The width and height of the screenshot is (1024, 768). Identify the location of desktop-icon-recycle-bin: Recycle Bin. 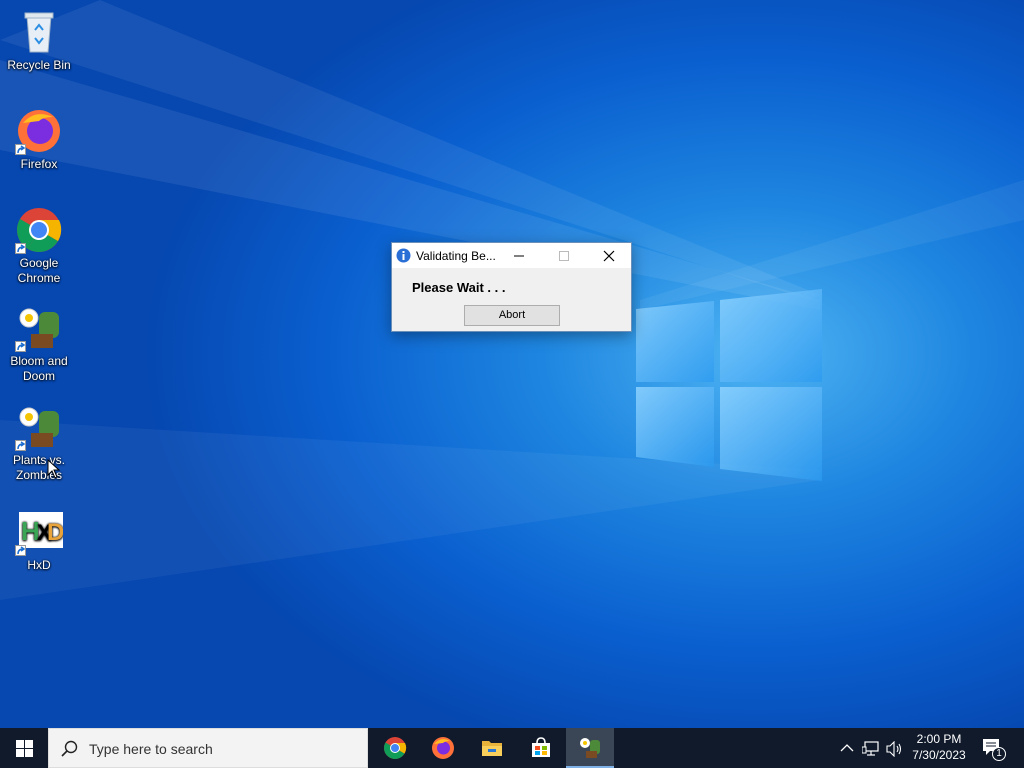
(39, 38).